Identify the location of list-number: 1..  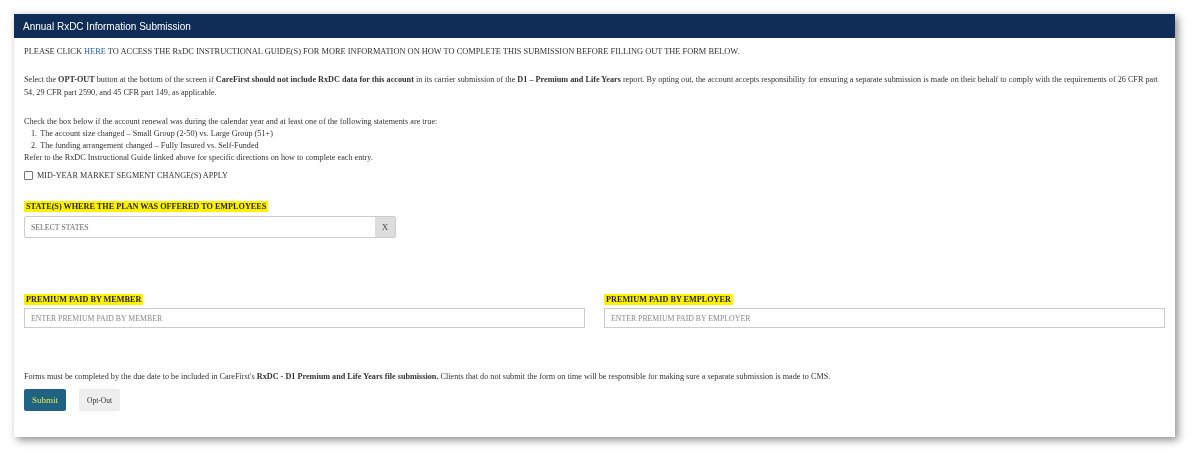
(34, 134).